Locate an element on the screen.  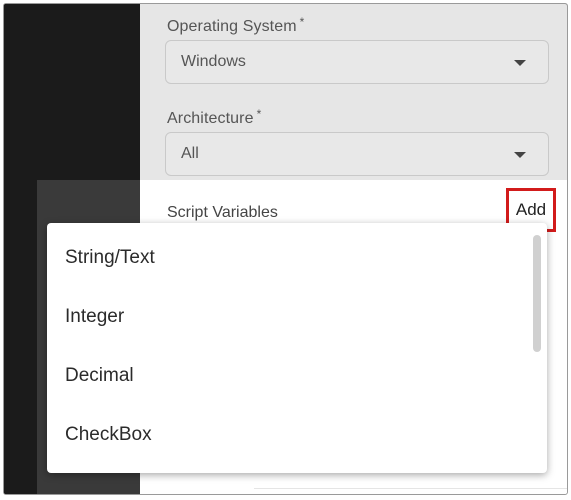
menu-item-string-text: String/Text is located at coordinates (110, 258).